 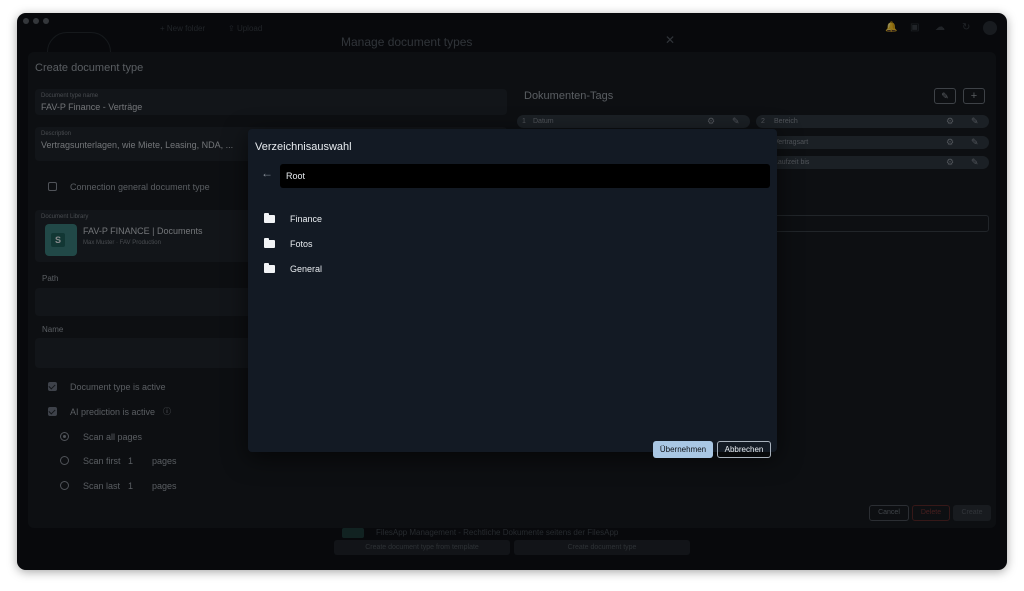 What do you see at coordinates (744, 449) in the screenshot?
I see `abort-button: Abbrechen` at bounding box center [744, 449].